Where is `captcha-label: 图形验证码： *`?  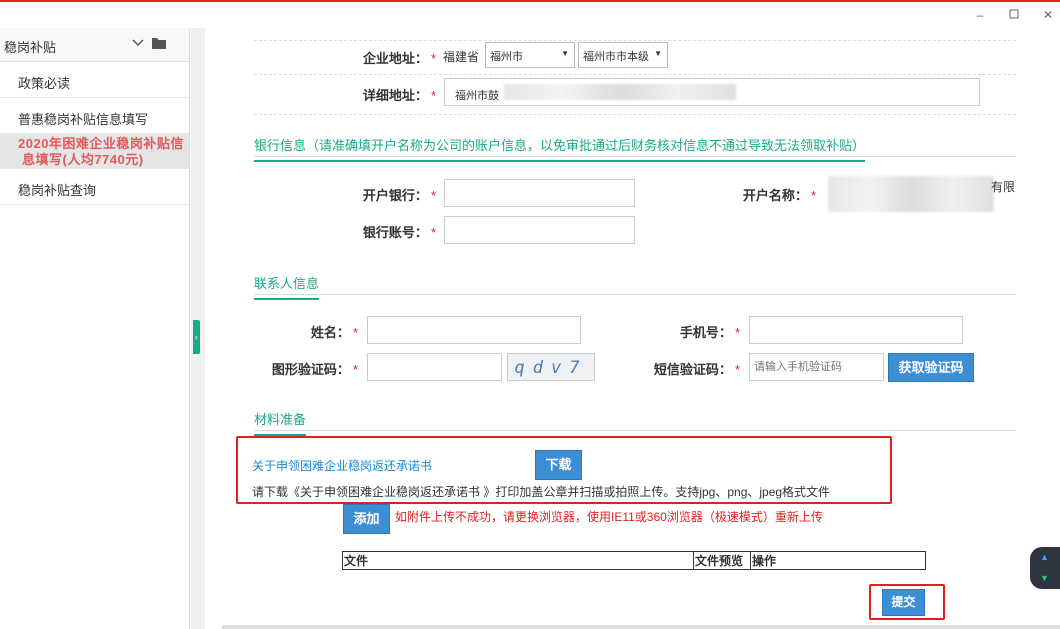 captcha-label: 图形验证码： * is located at coordinates (314, 369).